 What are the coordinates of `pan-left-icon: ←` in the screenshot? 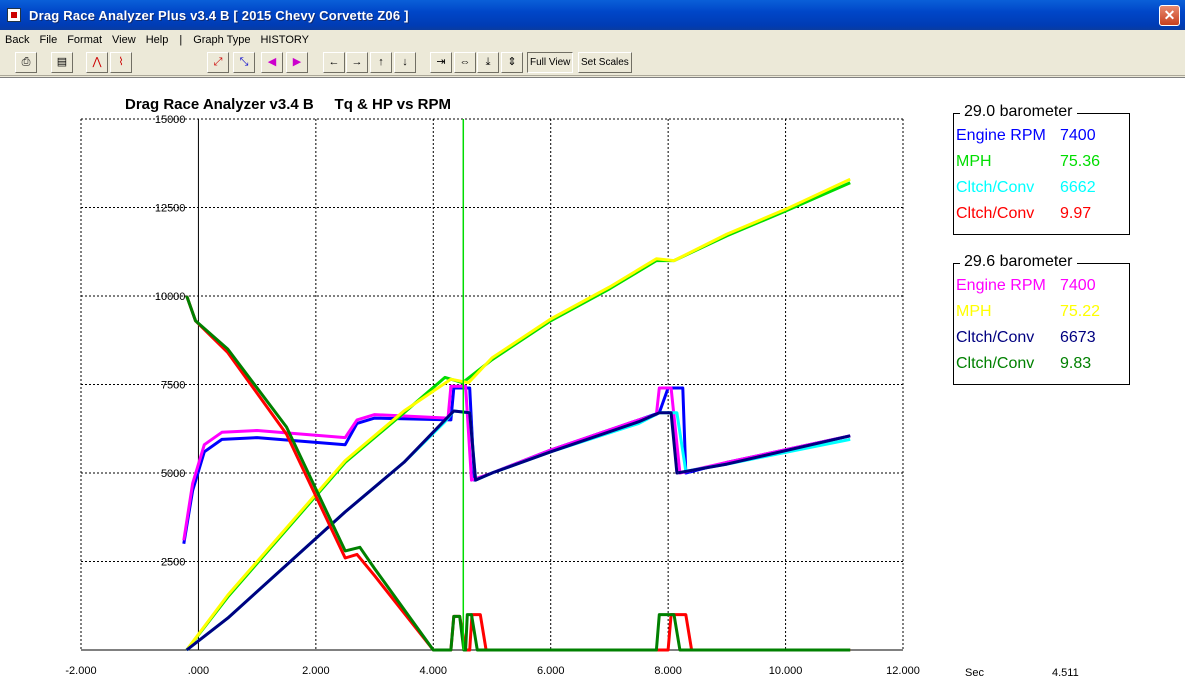 It's located at (334, 62).